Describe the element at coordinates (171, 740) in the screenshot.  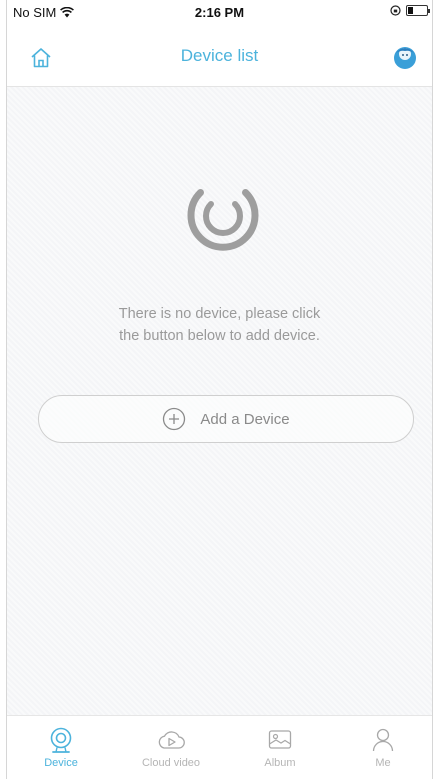
I see `cloud-play-icon` at that location.